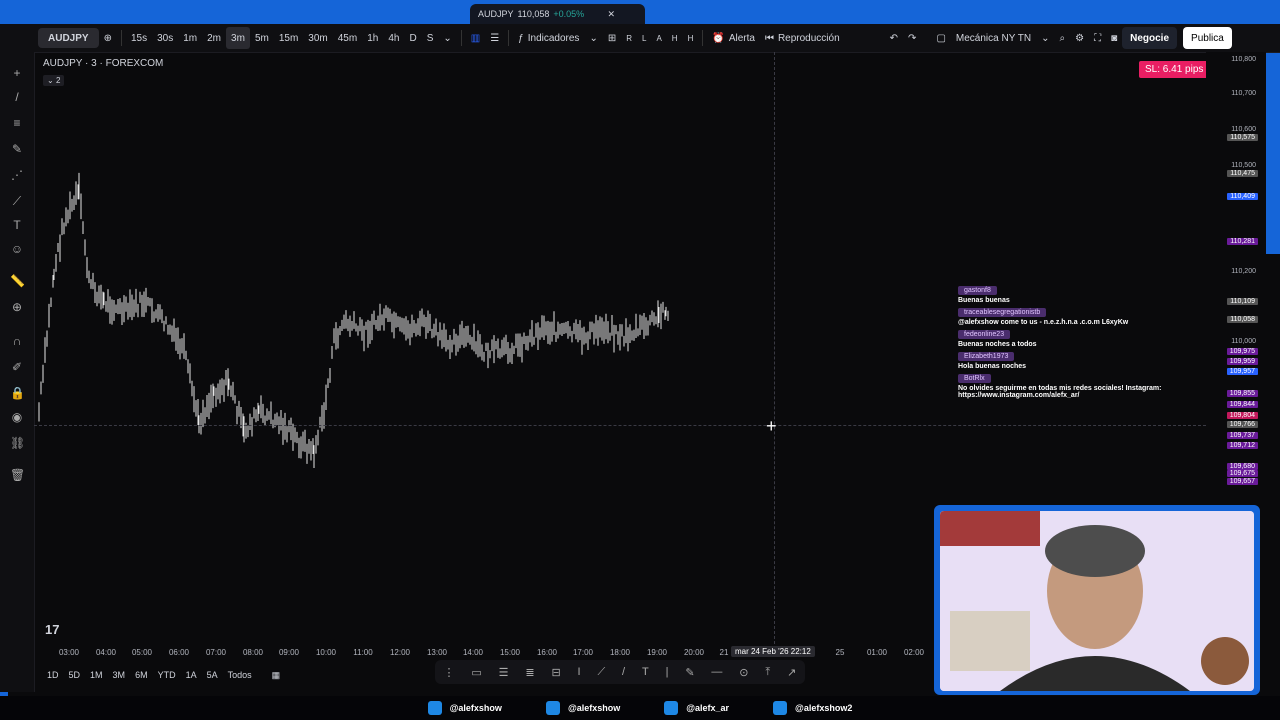  I want to click on forecast-icon: ⟋, so click(17, 201).